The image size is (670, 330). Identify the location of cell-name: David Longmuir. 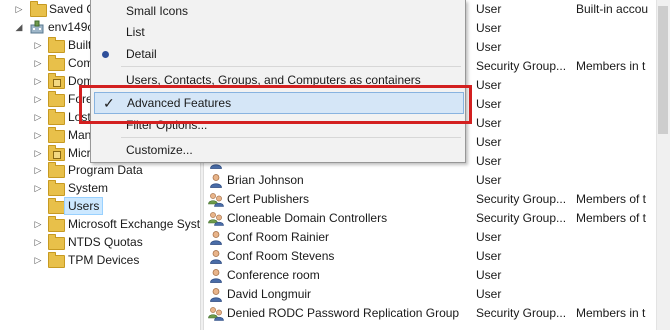
(269, 294).